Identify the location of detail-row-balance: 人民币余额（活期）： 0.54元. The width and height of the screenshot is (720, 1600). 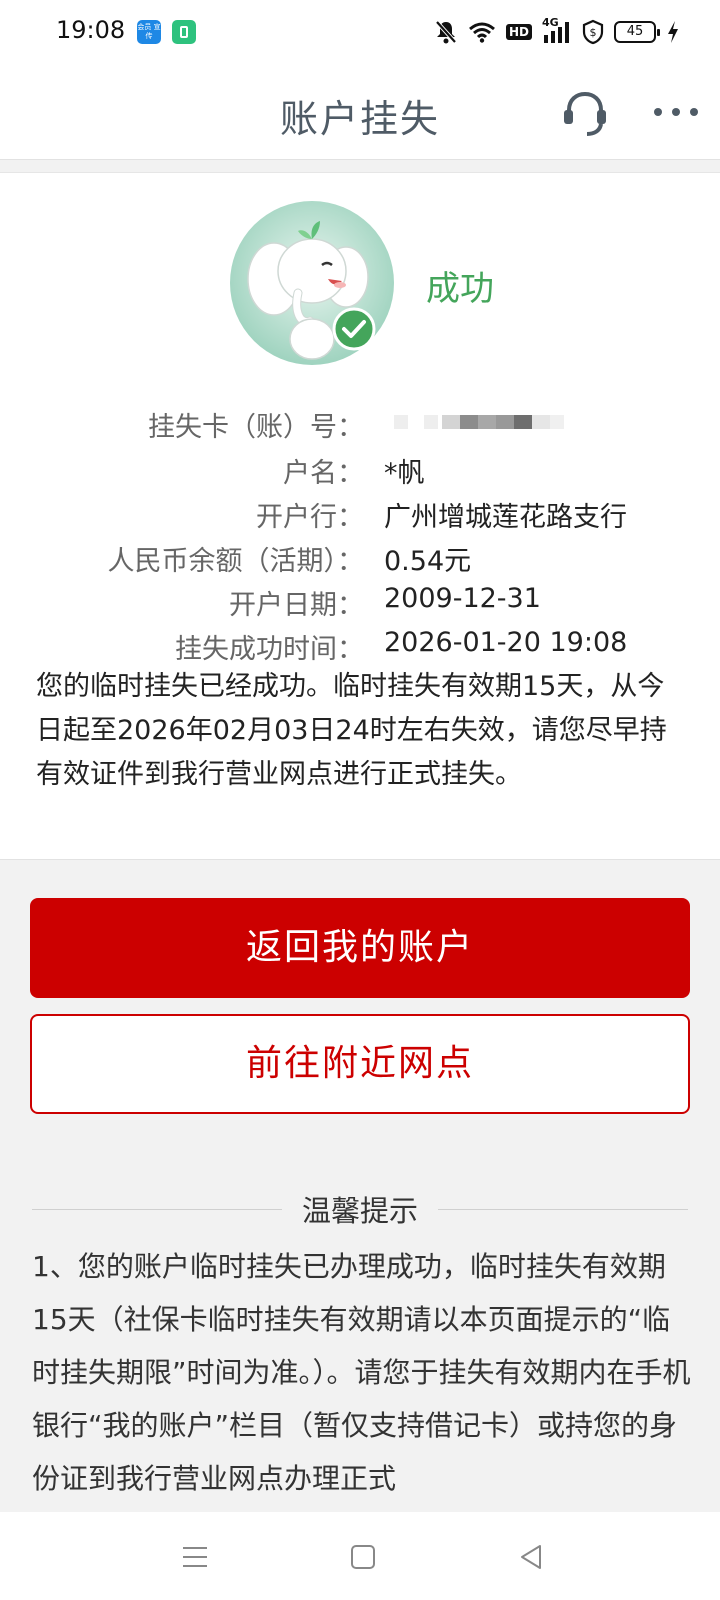
(360, 561).